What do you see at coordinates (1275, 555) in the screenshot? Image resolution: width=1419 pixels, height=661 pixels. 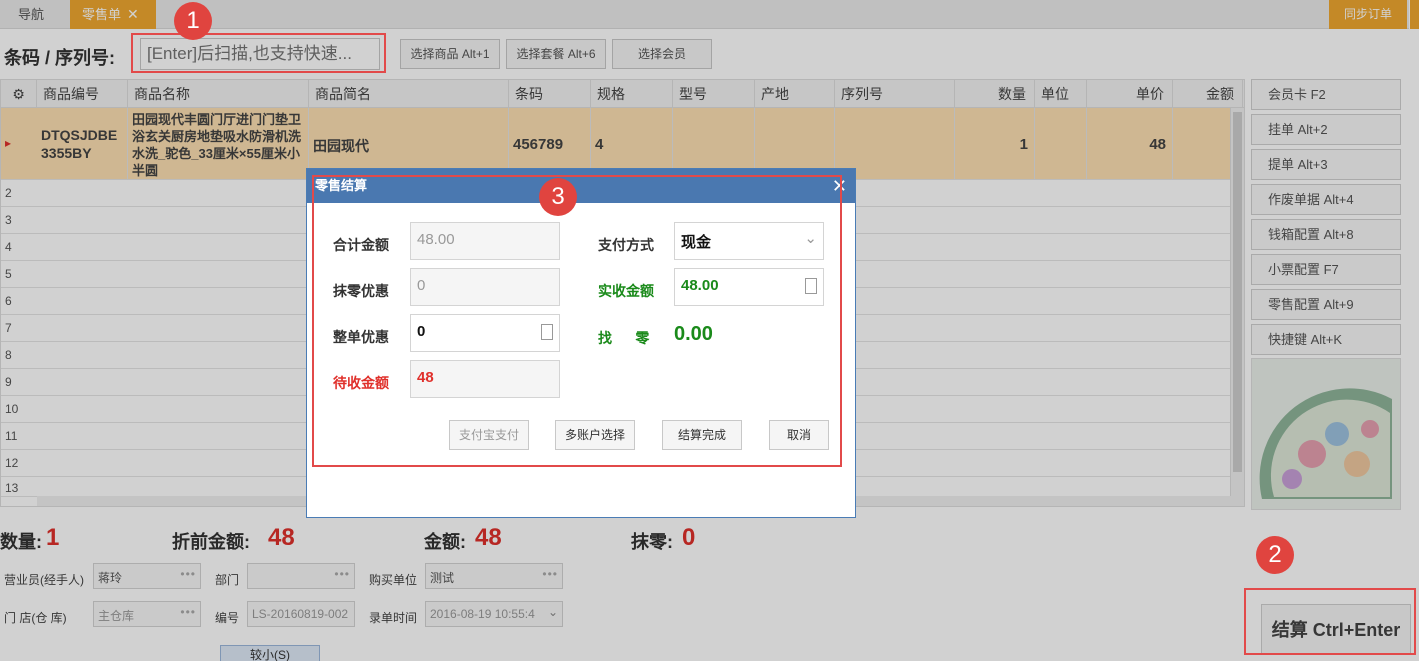 I see `annotation-badge-2: 2` at bounding box center [1275, 555].